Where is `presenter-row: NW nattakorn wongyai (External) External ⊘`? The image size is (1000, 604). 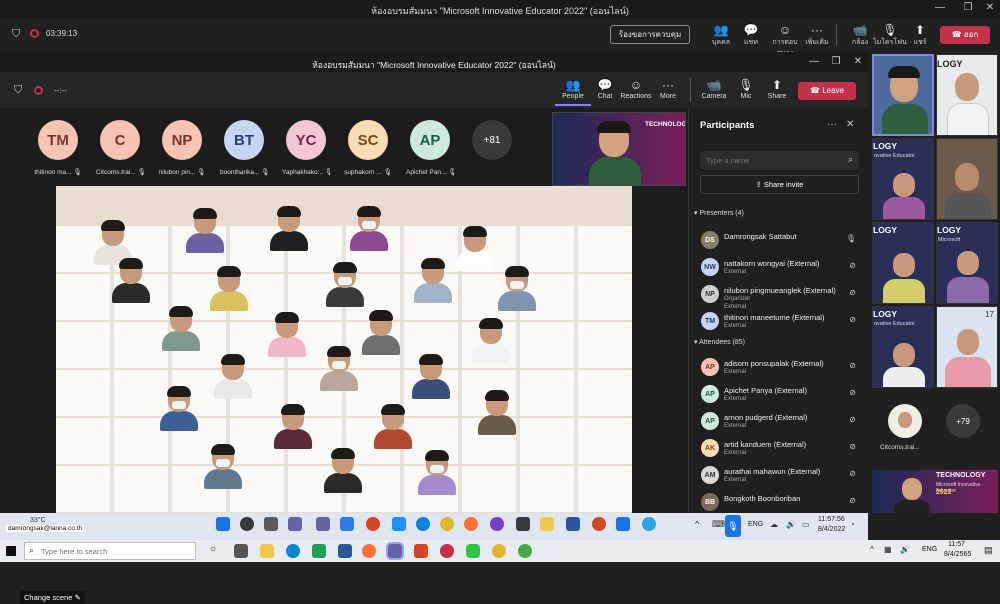
presenter-row: NW nattakorn wongyai (External) External ⊘ is located at coordinates (783, 271).